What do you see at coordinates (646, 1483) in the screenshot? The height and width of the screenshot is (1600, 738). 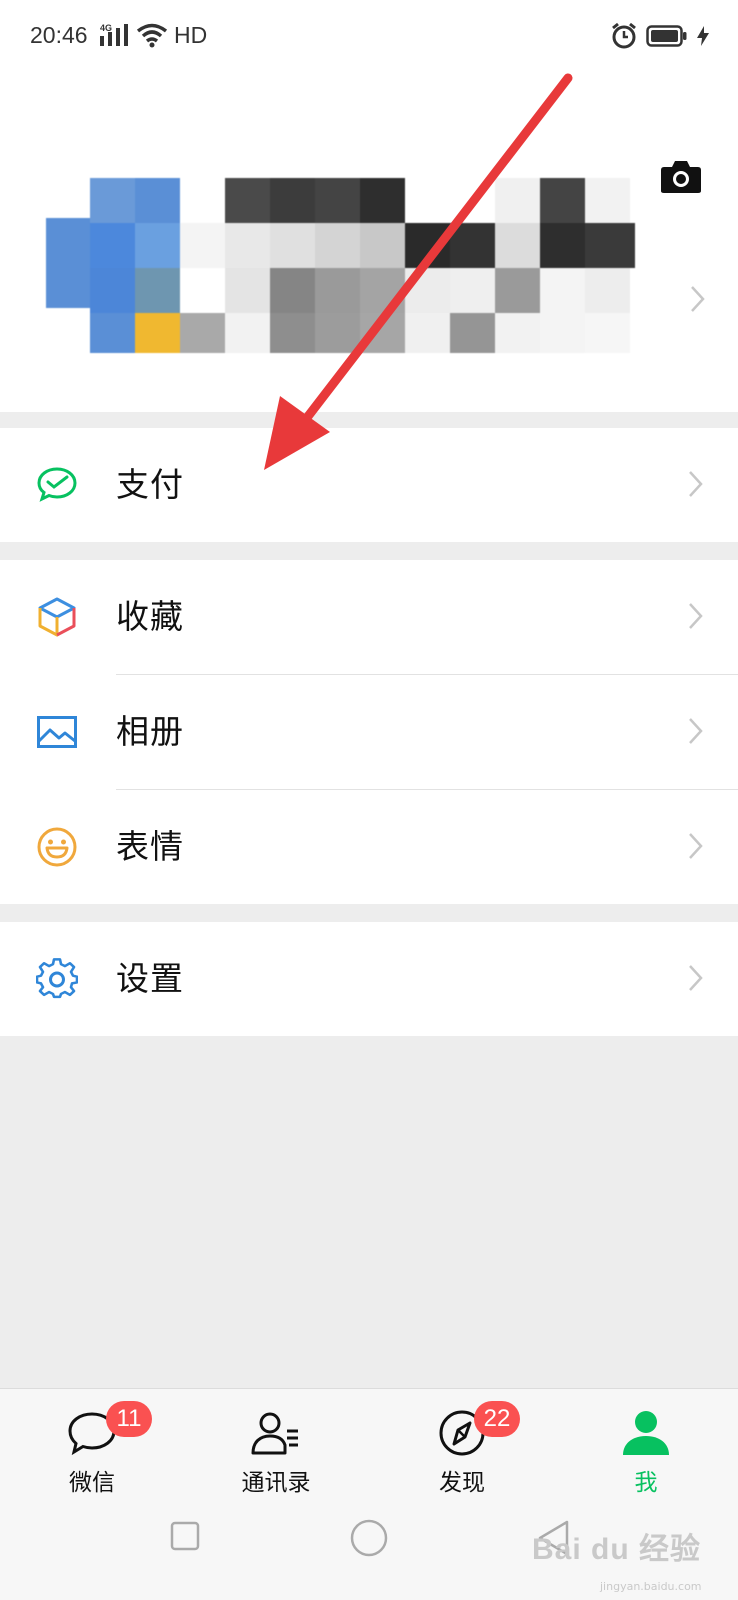 I see `tab-label-me: 我` at bounding box center [646, 1483].